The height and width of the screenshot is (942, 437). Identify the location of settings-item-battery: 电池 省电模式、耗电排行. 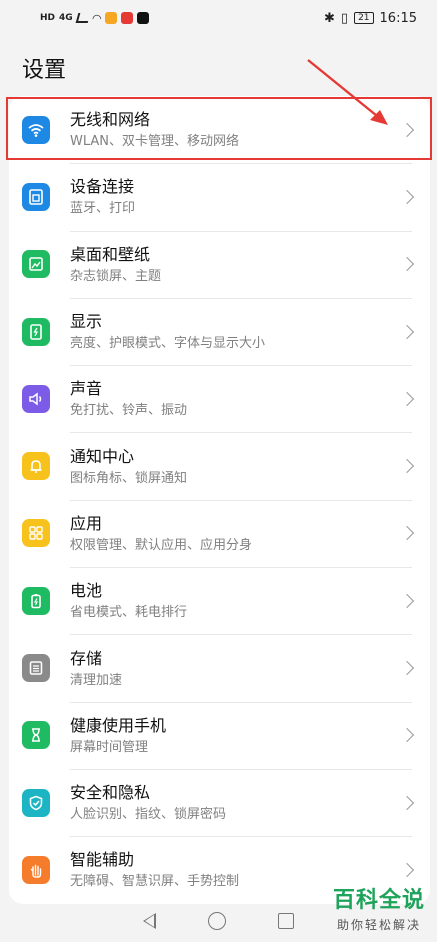
(219, 600).